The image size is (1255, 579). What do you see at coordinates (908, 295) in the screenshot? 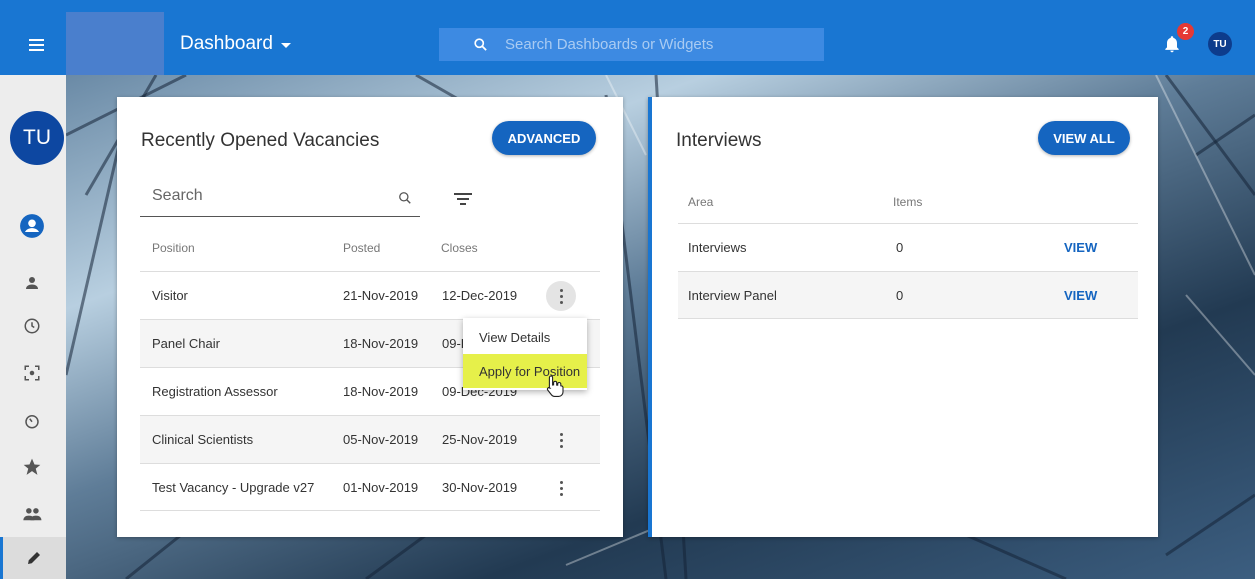
I see `table-row: Interview Panel 0 VIEW` at bounding box center [908, 295].